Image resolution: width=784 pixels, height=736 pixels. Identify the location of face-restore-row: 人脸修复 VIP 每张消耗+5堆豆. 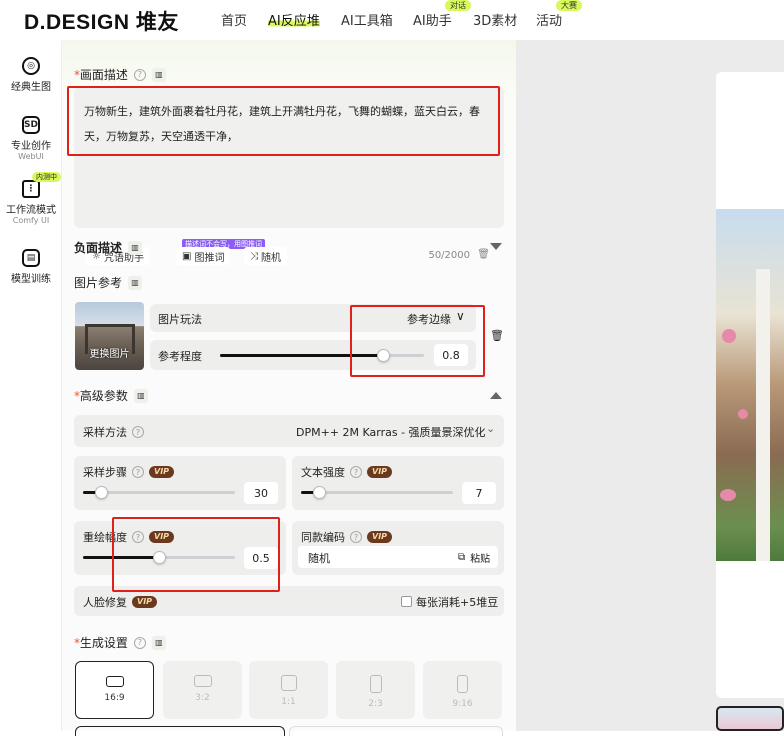
(289, 601).